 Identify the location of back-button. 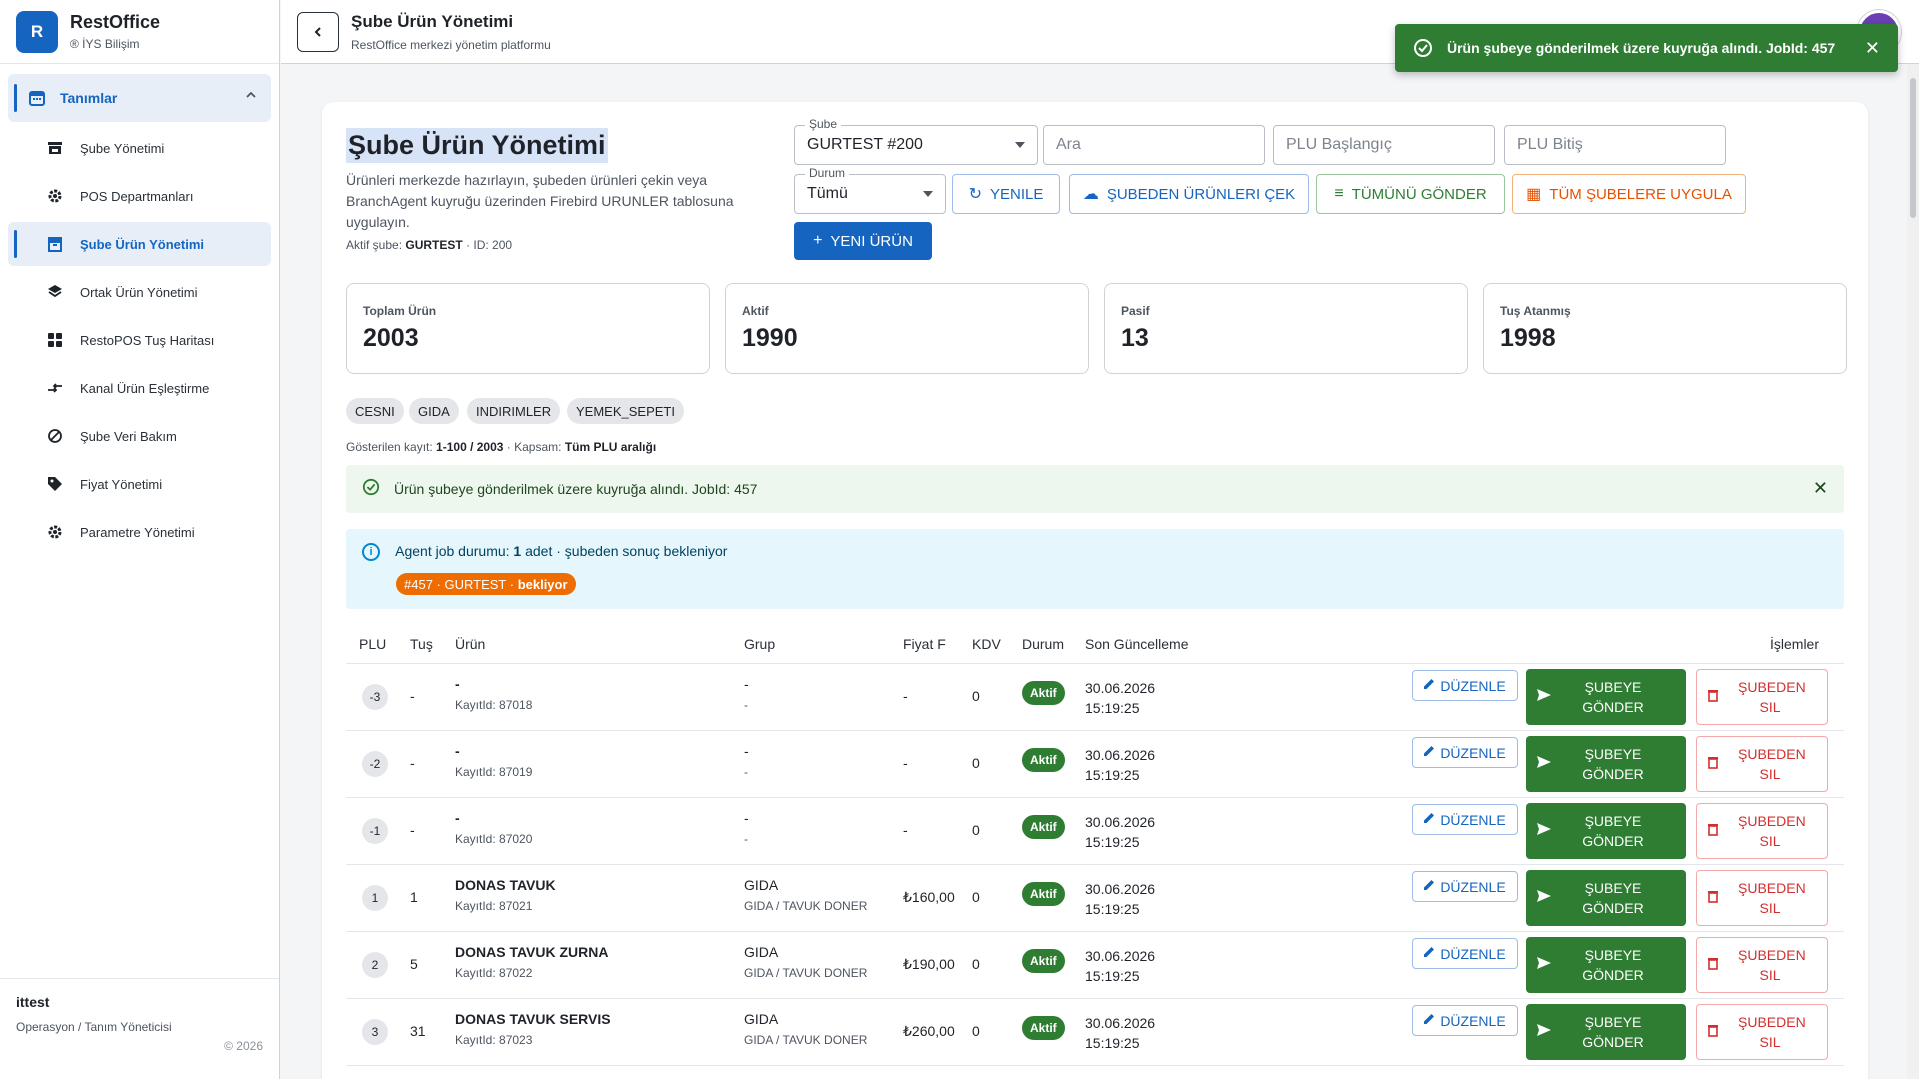
(318, 31).